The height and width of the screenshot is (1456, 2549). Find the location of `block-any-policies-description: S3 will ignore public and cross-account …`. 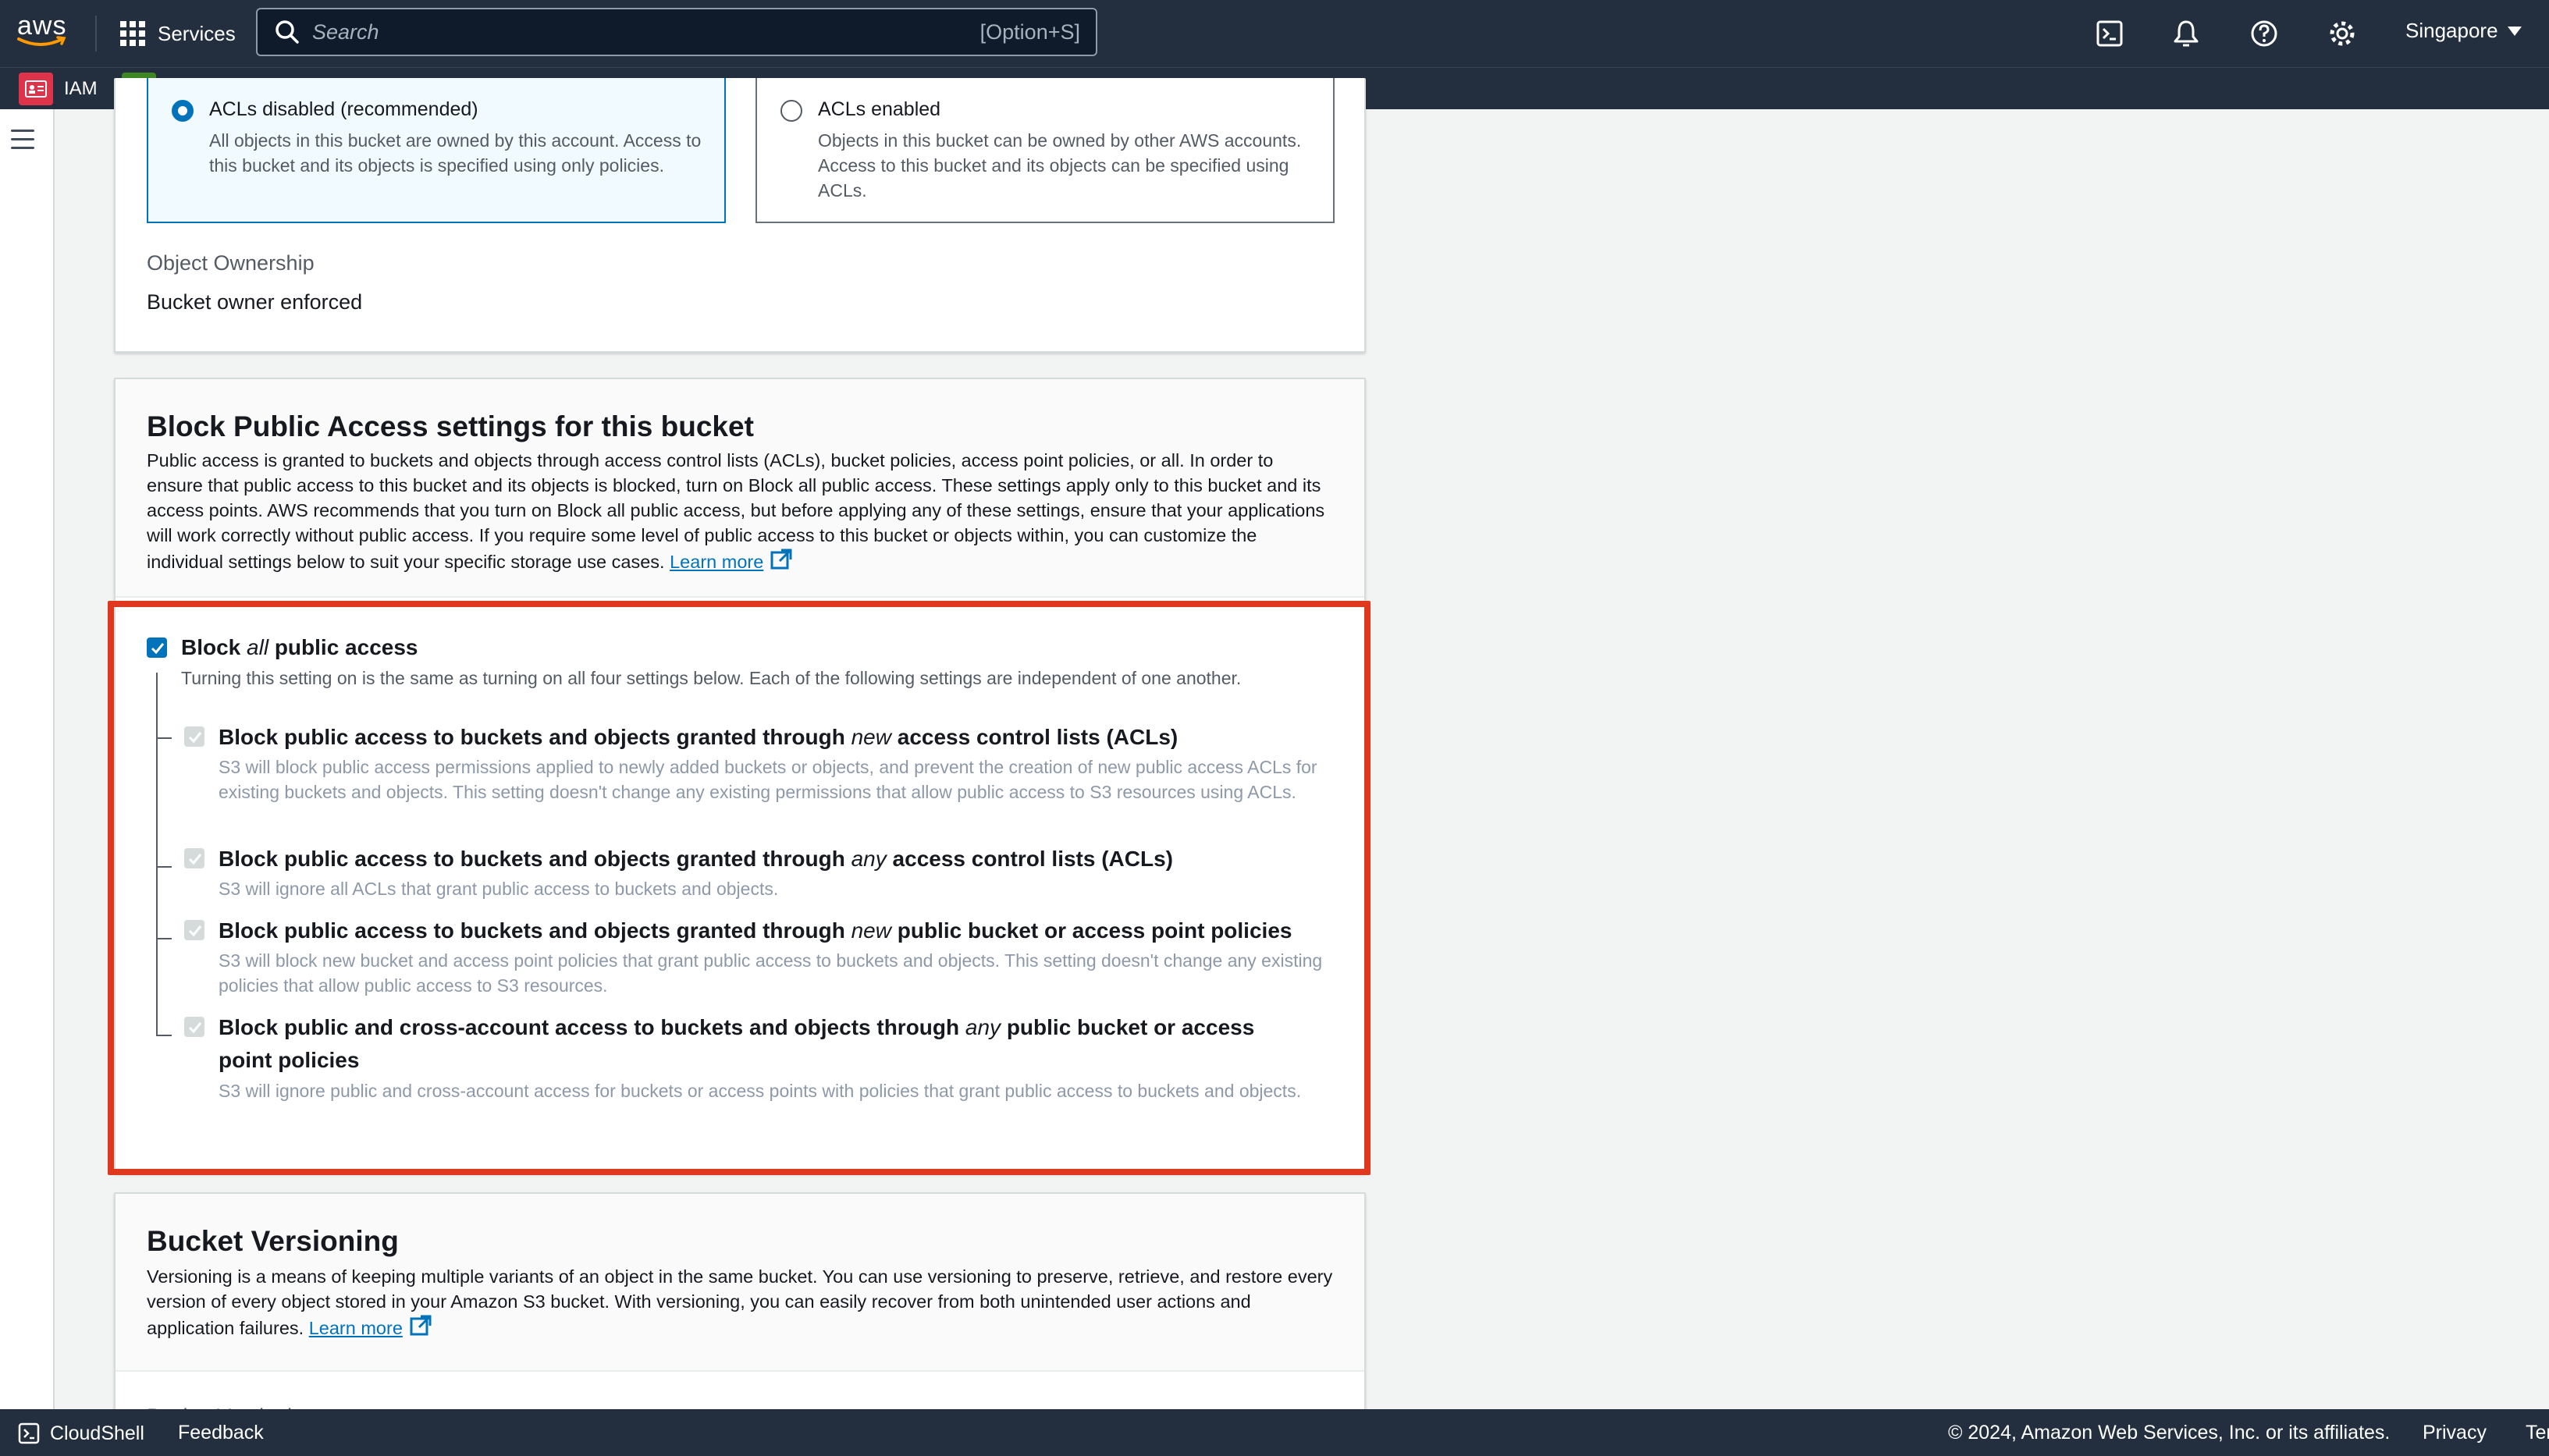

block-any-policies-description: S3 will ignore public and cross-account … is located at coordinates (761, 1091).